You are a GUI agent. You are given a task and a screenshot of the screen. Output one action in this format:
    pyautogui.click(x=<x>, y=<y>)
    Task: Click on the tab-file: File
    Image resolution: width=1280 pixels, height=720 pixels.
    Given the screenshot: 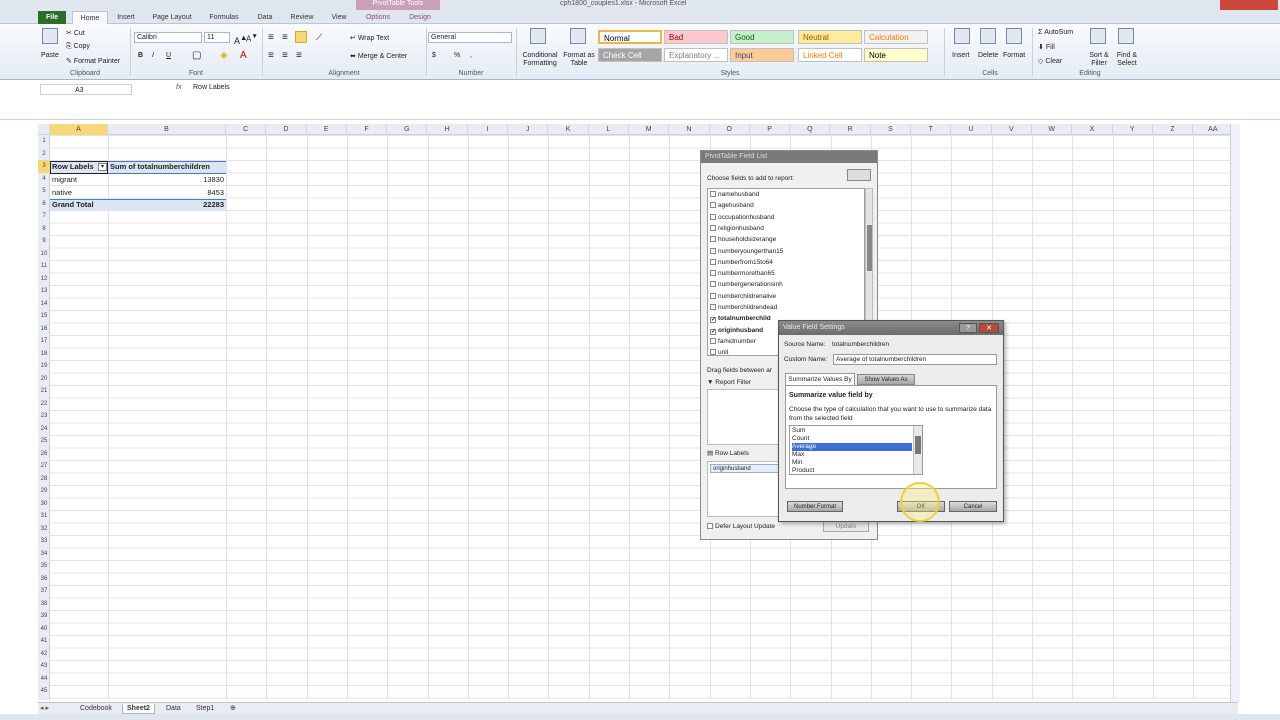 What is the action you would take?
    pyautogui.click(x=52, y=17)
    